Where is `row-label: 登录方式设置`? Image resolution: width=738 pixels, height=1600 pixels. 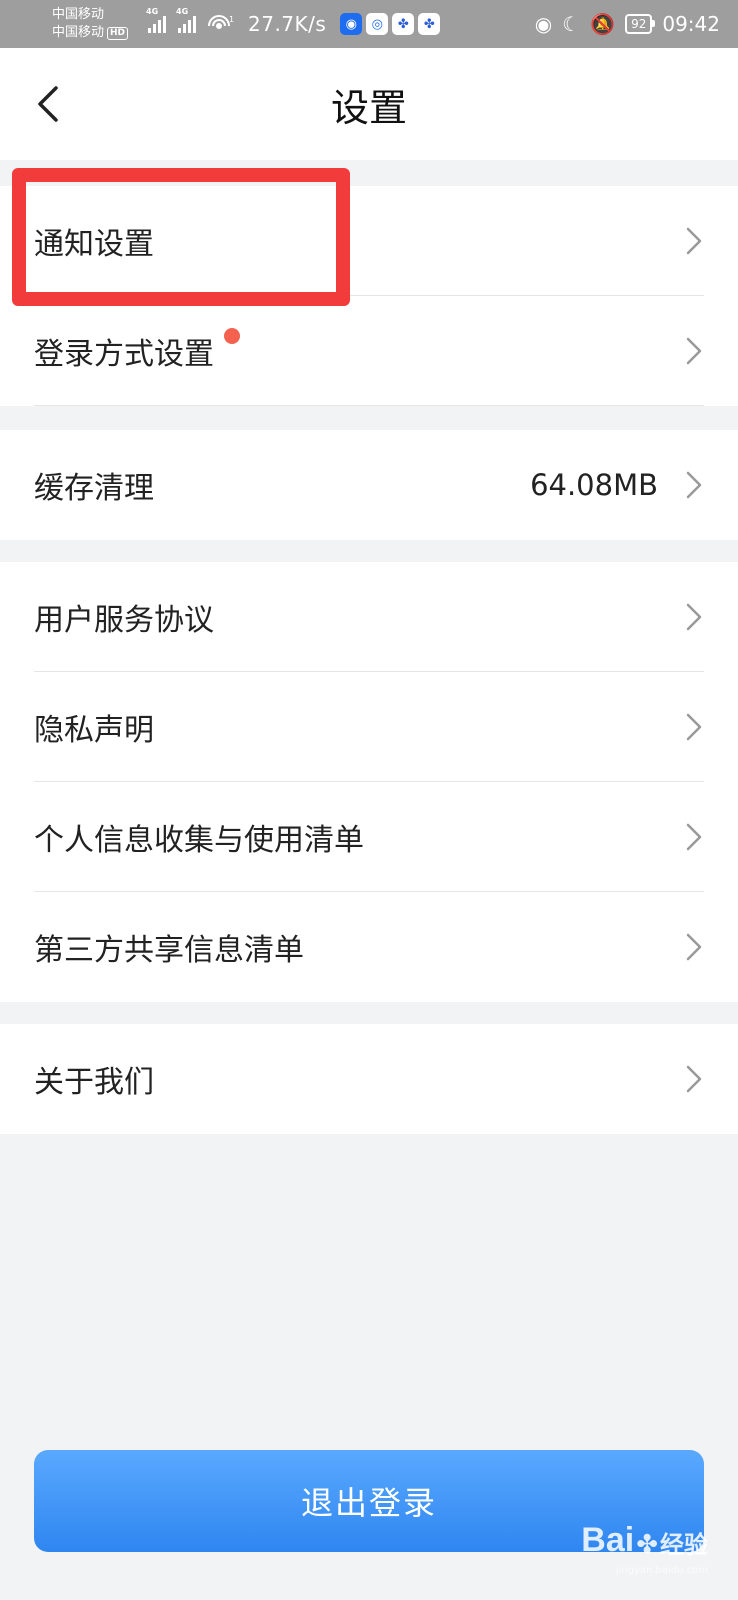
row-label: 登录方式设置 is located at coordinates (124, 354).